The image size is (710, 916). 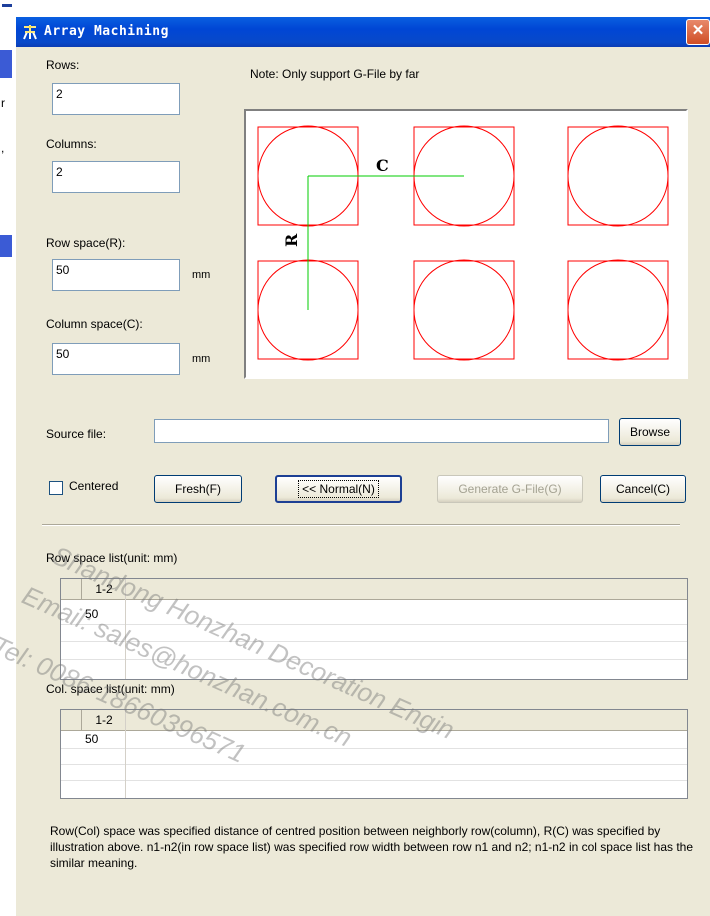 What do you see at coordinates (94, 324) in the screenshot?
I see `col-space-label: Column space(C):` at bounding box center [94, 324].